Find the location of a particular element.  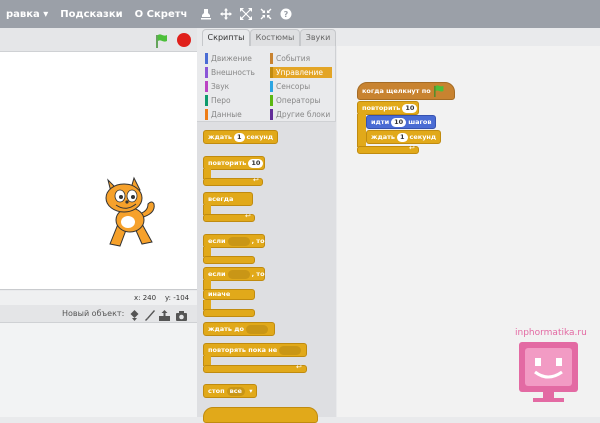

tab-scripts: Скрипты is located at coordinates (226, 37).